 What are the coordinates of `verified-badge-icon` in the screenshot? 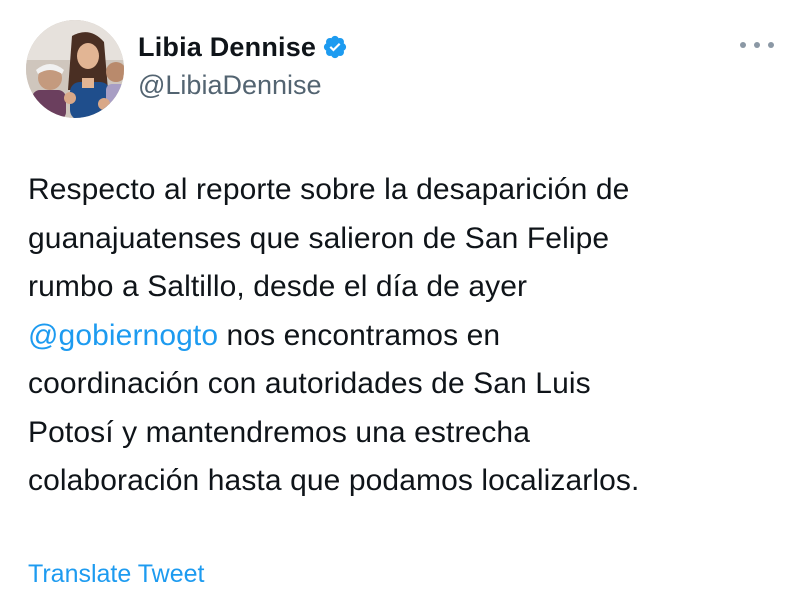 It's located at (335, 47).